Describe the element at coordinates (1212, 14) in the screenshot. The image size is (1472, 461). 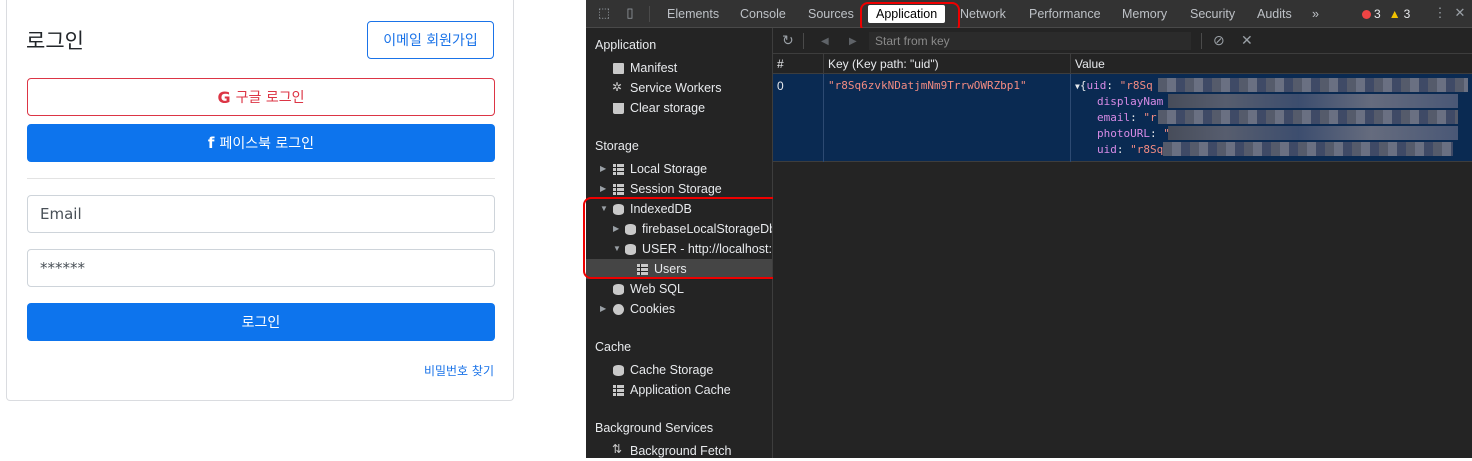
I see `tab-security: Security` at that location.